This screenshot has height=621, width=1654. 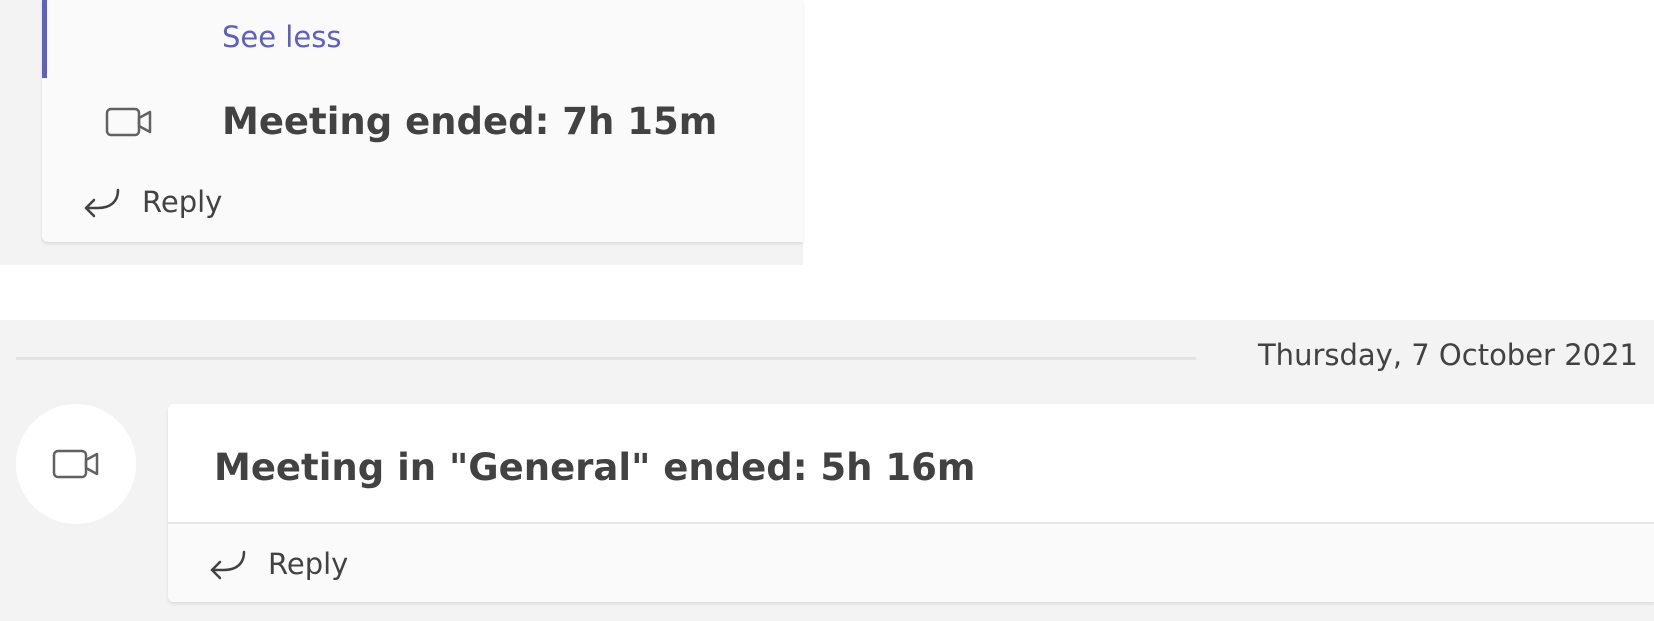 What do you see at coordinates (911, 563) in the screenshot?
I see `reply-strip` at bounding box center [911, 563].